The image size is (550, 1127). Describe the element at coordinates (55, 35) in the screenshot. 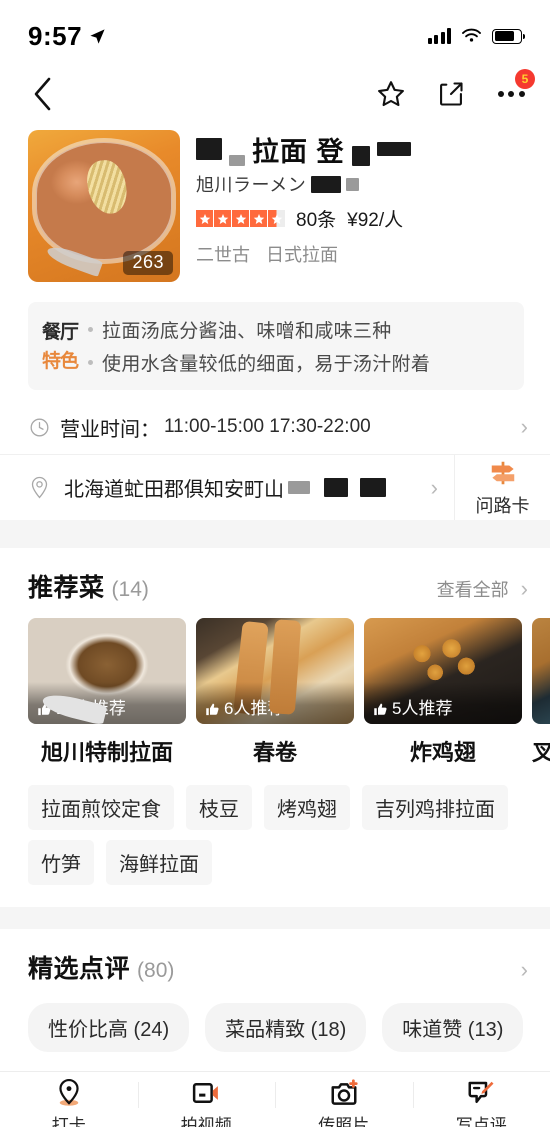

I see `status-time: 9:57` at that location.